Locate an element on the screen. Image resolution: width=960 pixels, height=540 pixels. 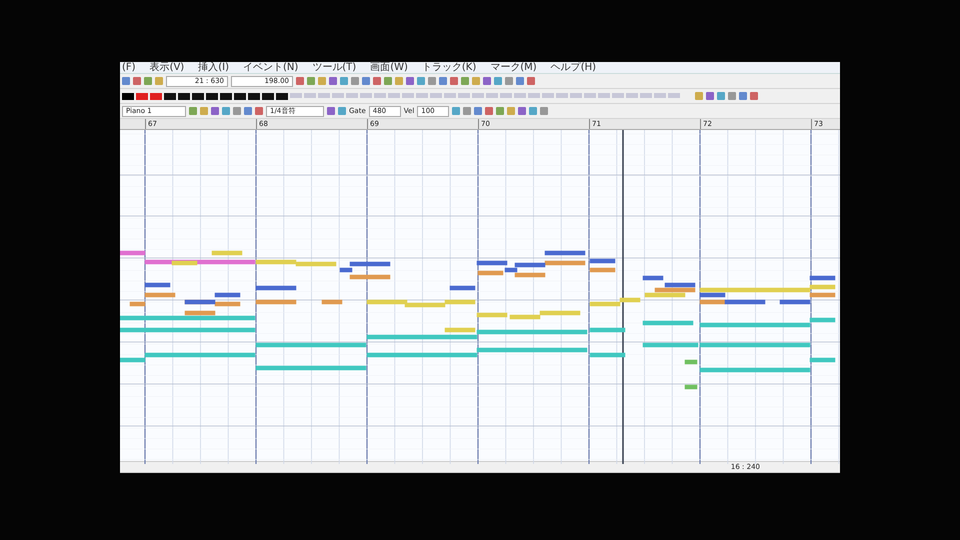
menu-item: マーク(M) is located at coordinates (513, 67).